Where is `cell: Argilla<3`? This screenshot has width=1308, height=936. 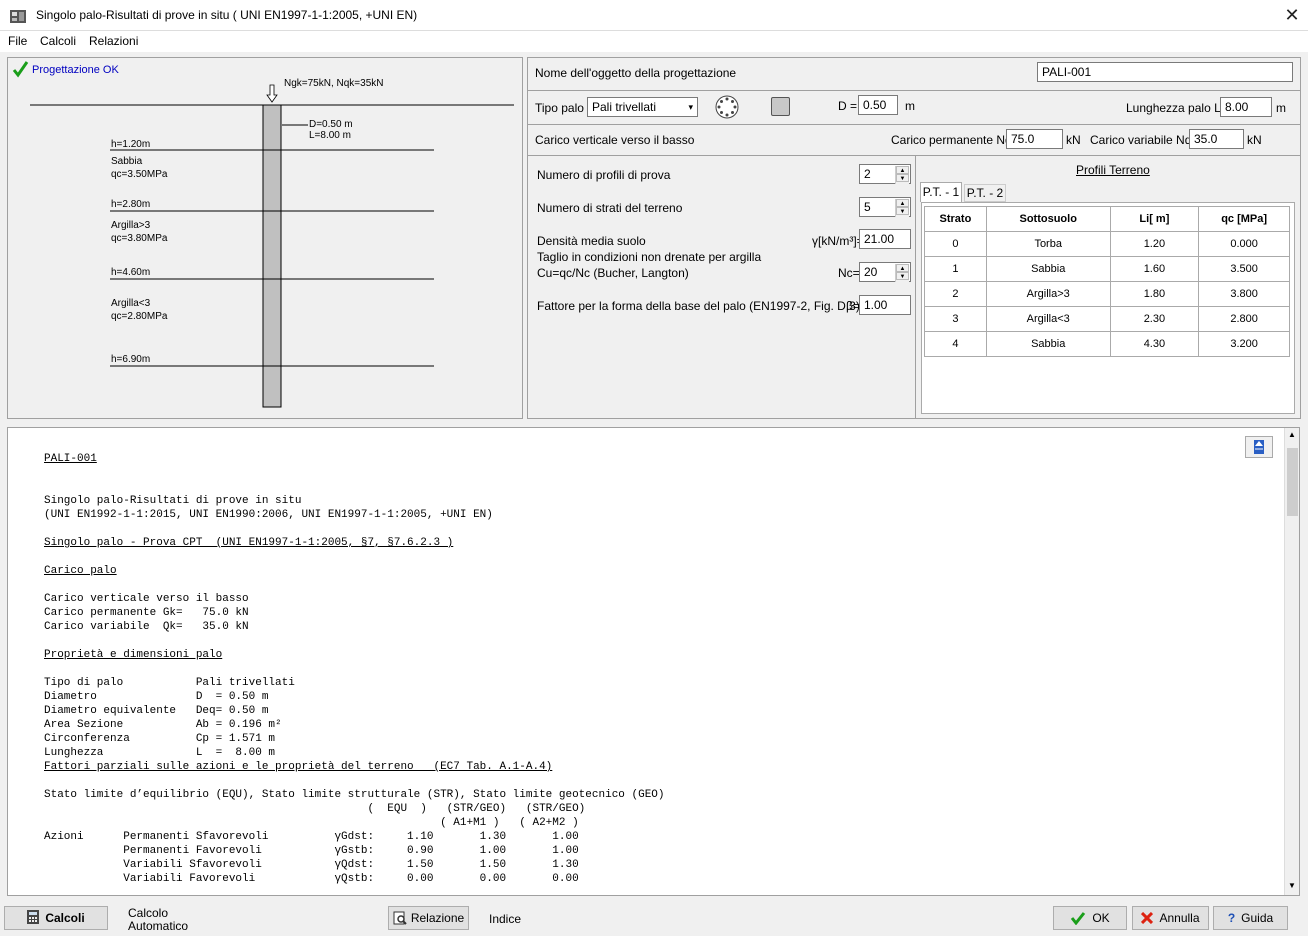 cell: Argilla<3 is located at coordinates (1048, 319).